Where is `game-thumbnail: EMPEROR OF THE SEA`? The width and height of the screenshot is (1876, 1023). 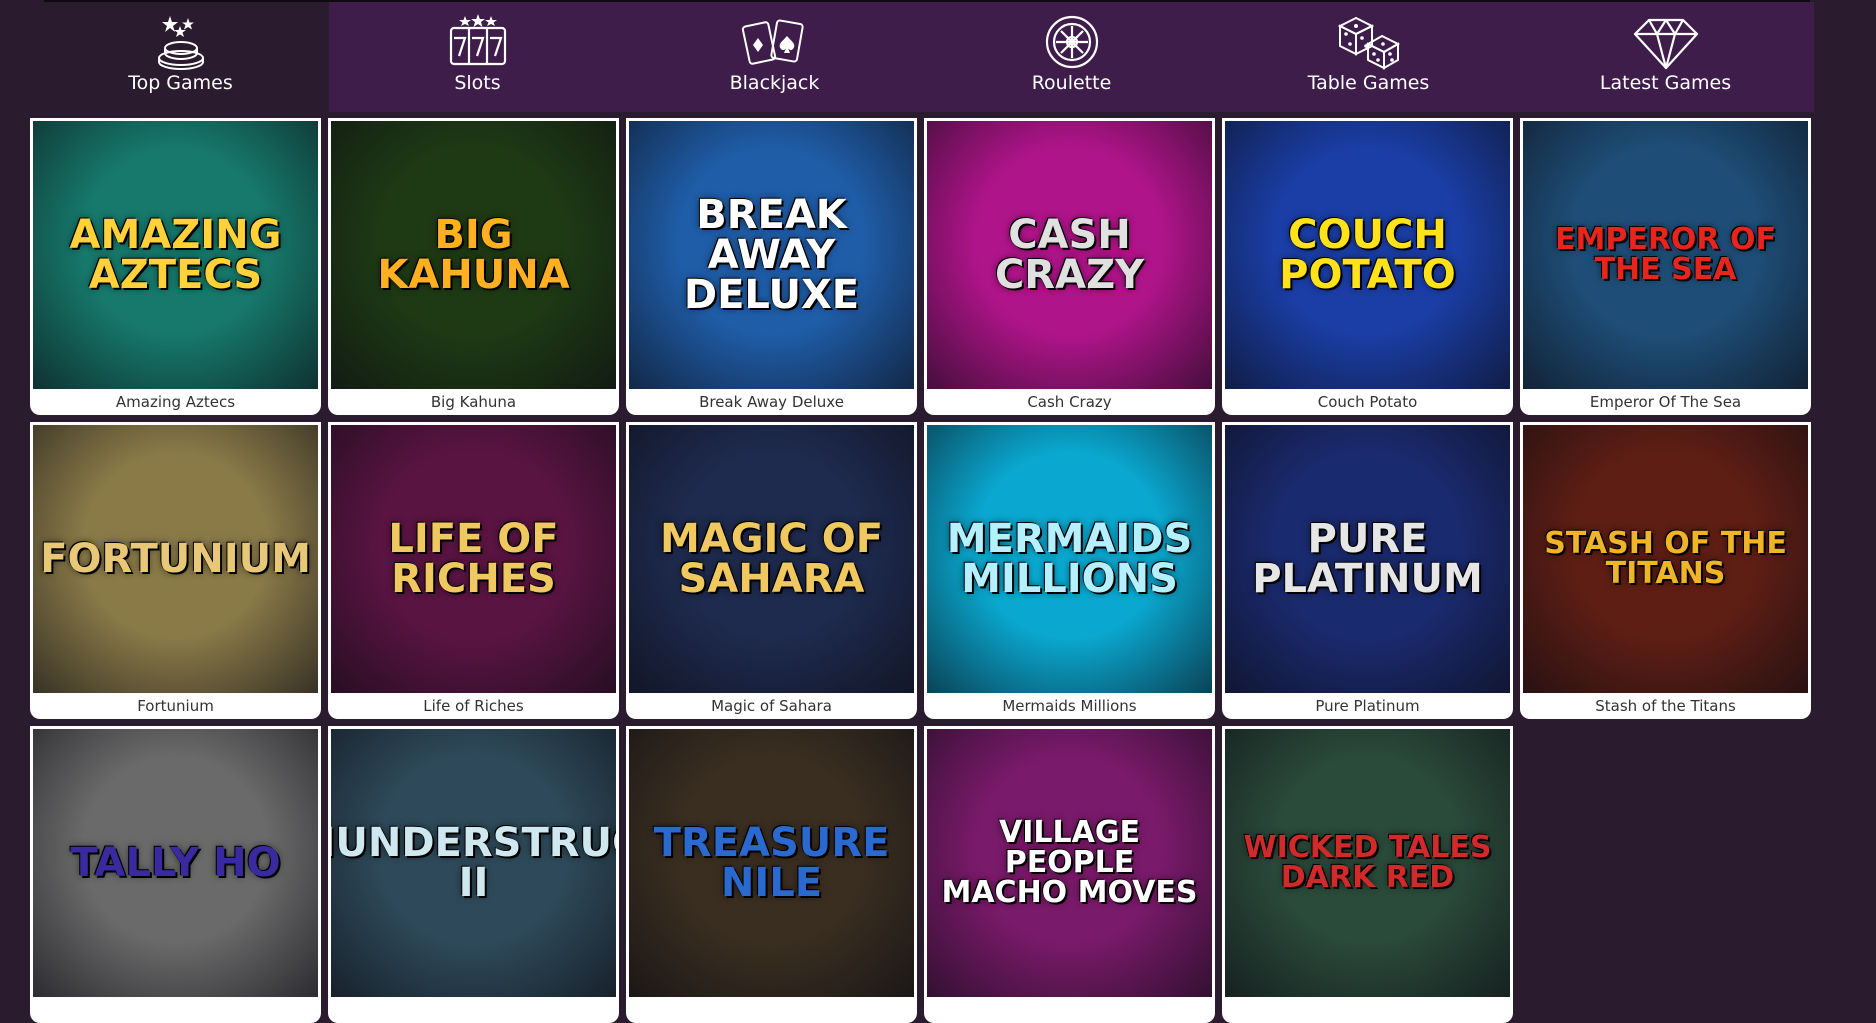
game-thumbnail: EMPEROR OF THE SEA is located at coordinates (1665, 255).